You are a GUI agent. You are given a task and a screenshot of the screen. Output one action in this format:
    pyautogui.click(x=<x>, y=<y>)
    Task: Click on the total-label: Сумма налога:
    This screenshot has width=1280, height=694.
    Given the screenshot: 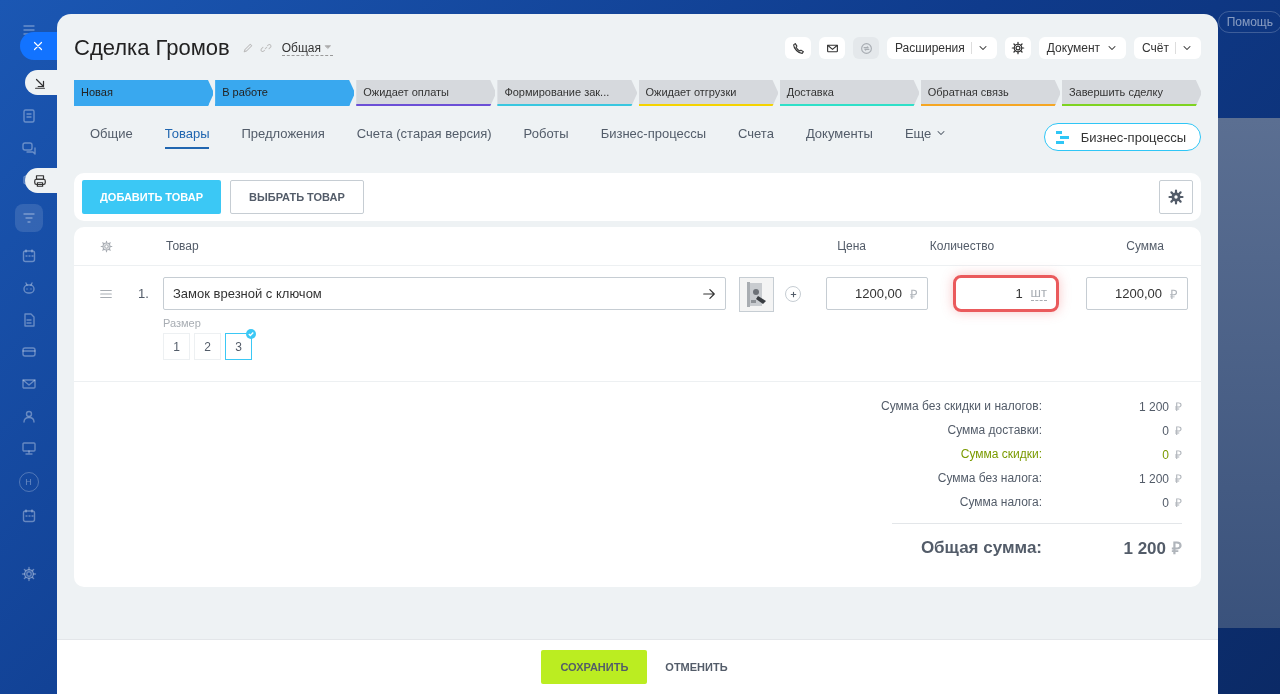 What is the action you would take?
    pyautogui.click(x=1000, y=502)
    